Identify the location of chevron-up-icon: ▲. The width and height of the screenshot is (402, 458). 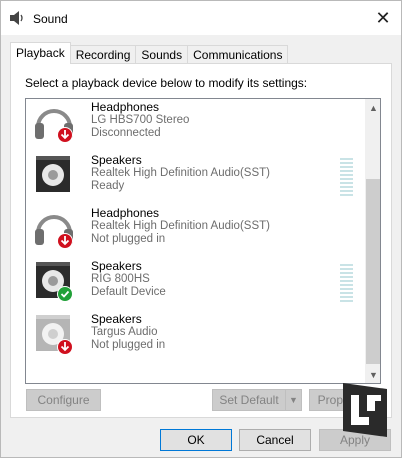
(373, 107).